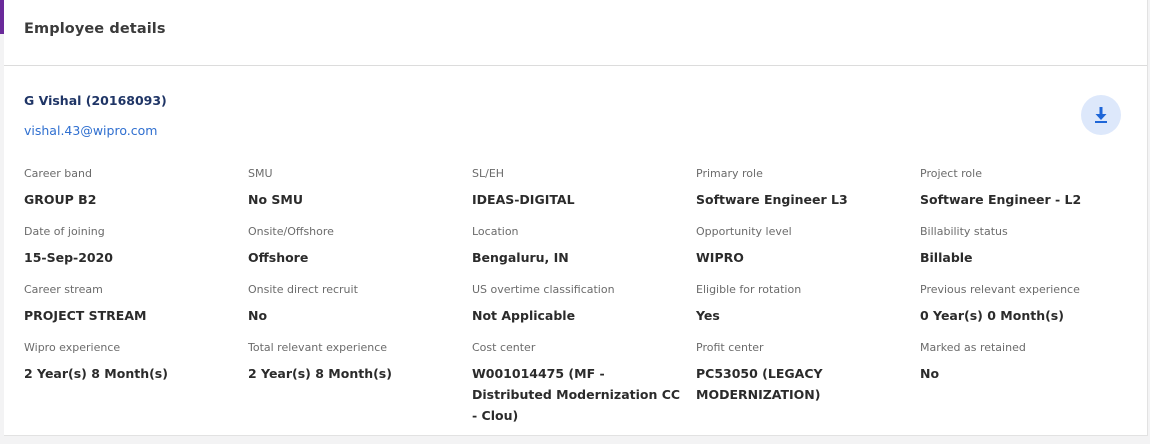 This screenshot has width=1150, height=444. Describe the element at coordinates (744, 231) in the screenshot. I see `field-label: Opportunity level` at that location.